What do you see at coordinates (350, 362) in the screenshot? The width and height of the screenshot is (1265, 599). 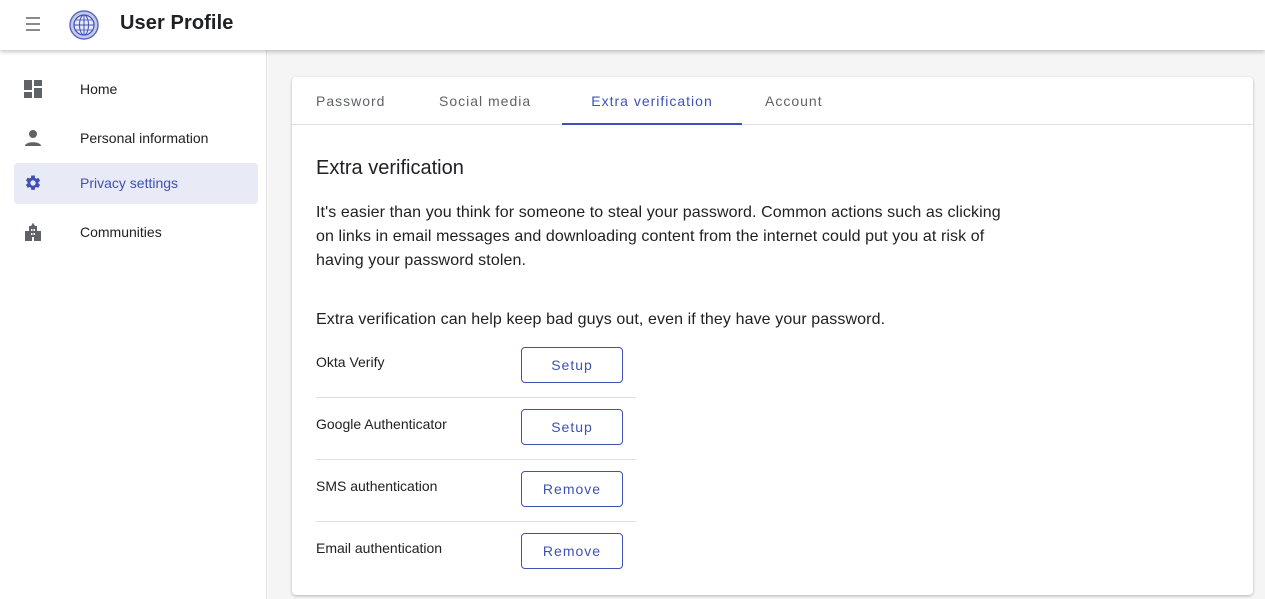 I see `verification-label: Okta Verify` at bounding box center [350, 362].